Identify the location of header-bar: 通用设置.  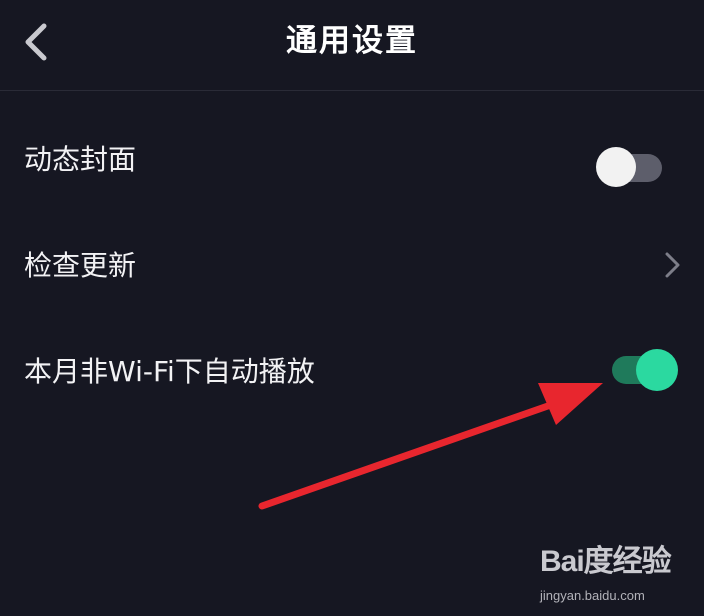
(352, 45).